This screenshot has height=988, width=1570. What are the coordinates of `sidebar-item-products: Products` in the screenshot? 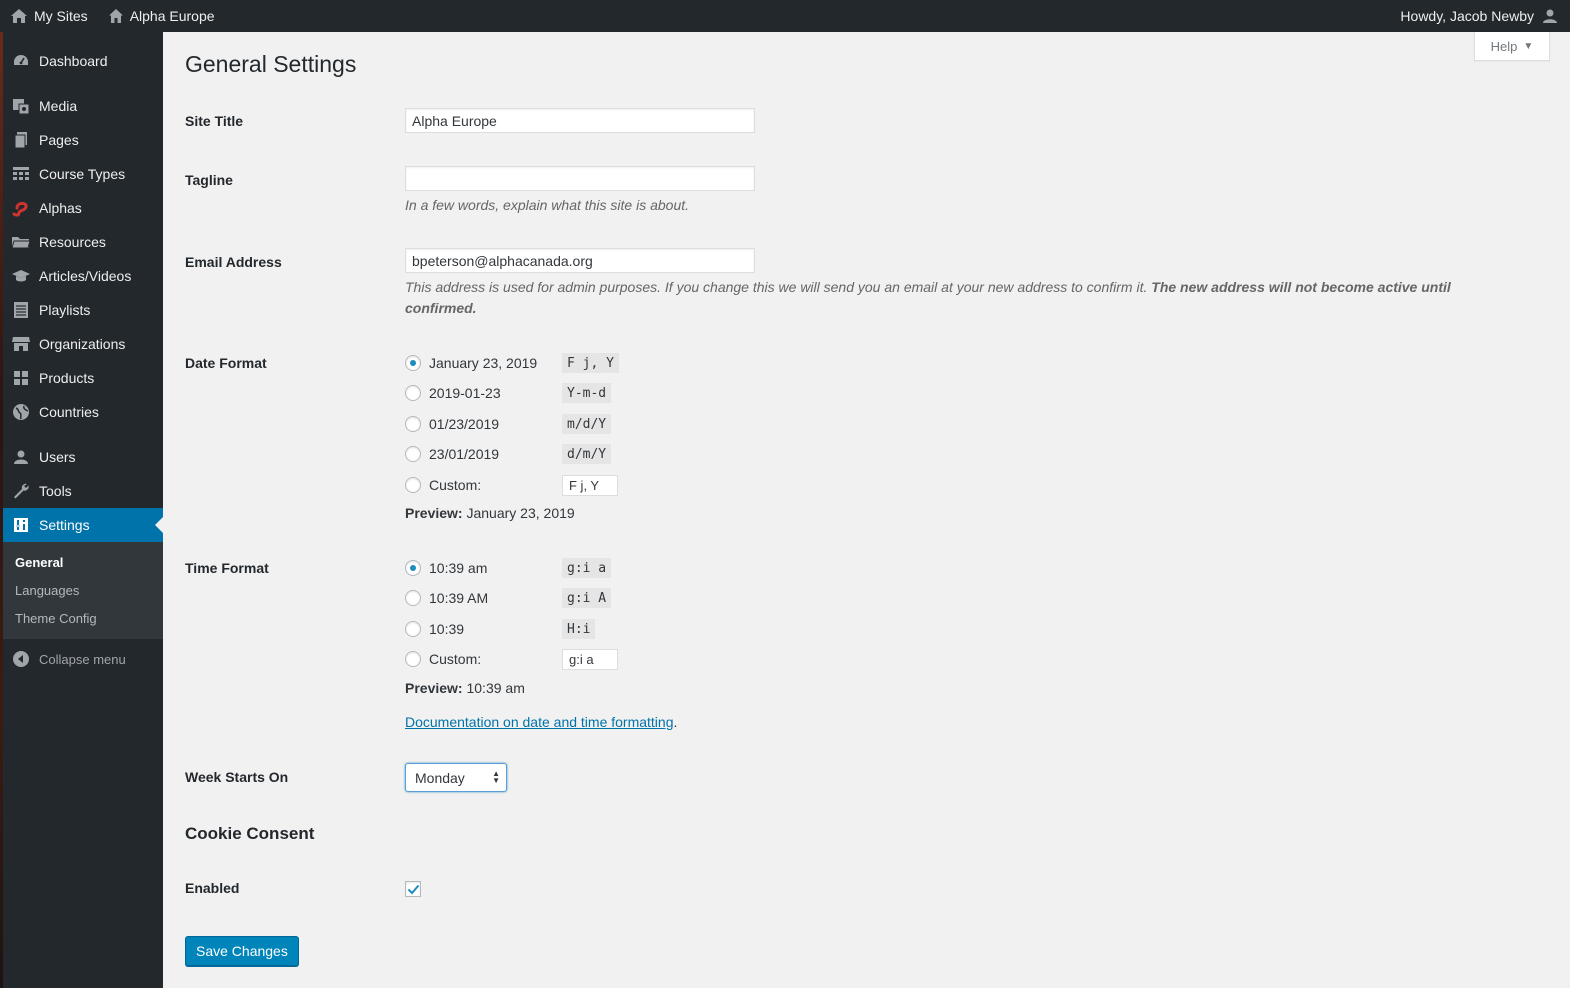 It's located at (83, 378).